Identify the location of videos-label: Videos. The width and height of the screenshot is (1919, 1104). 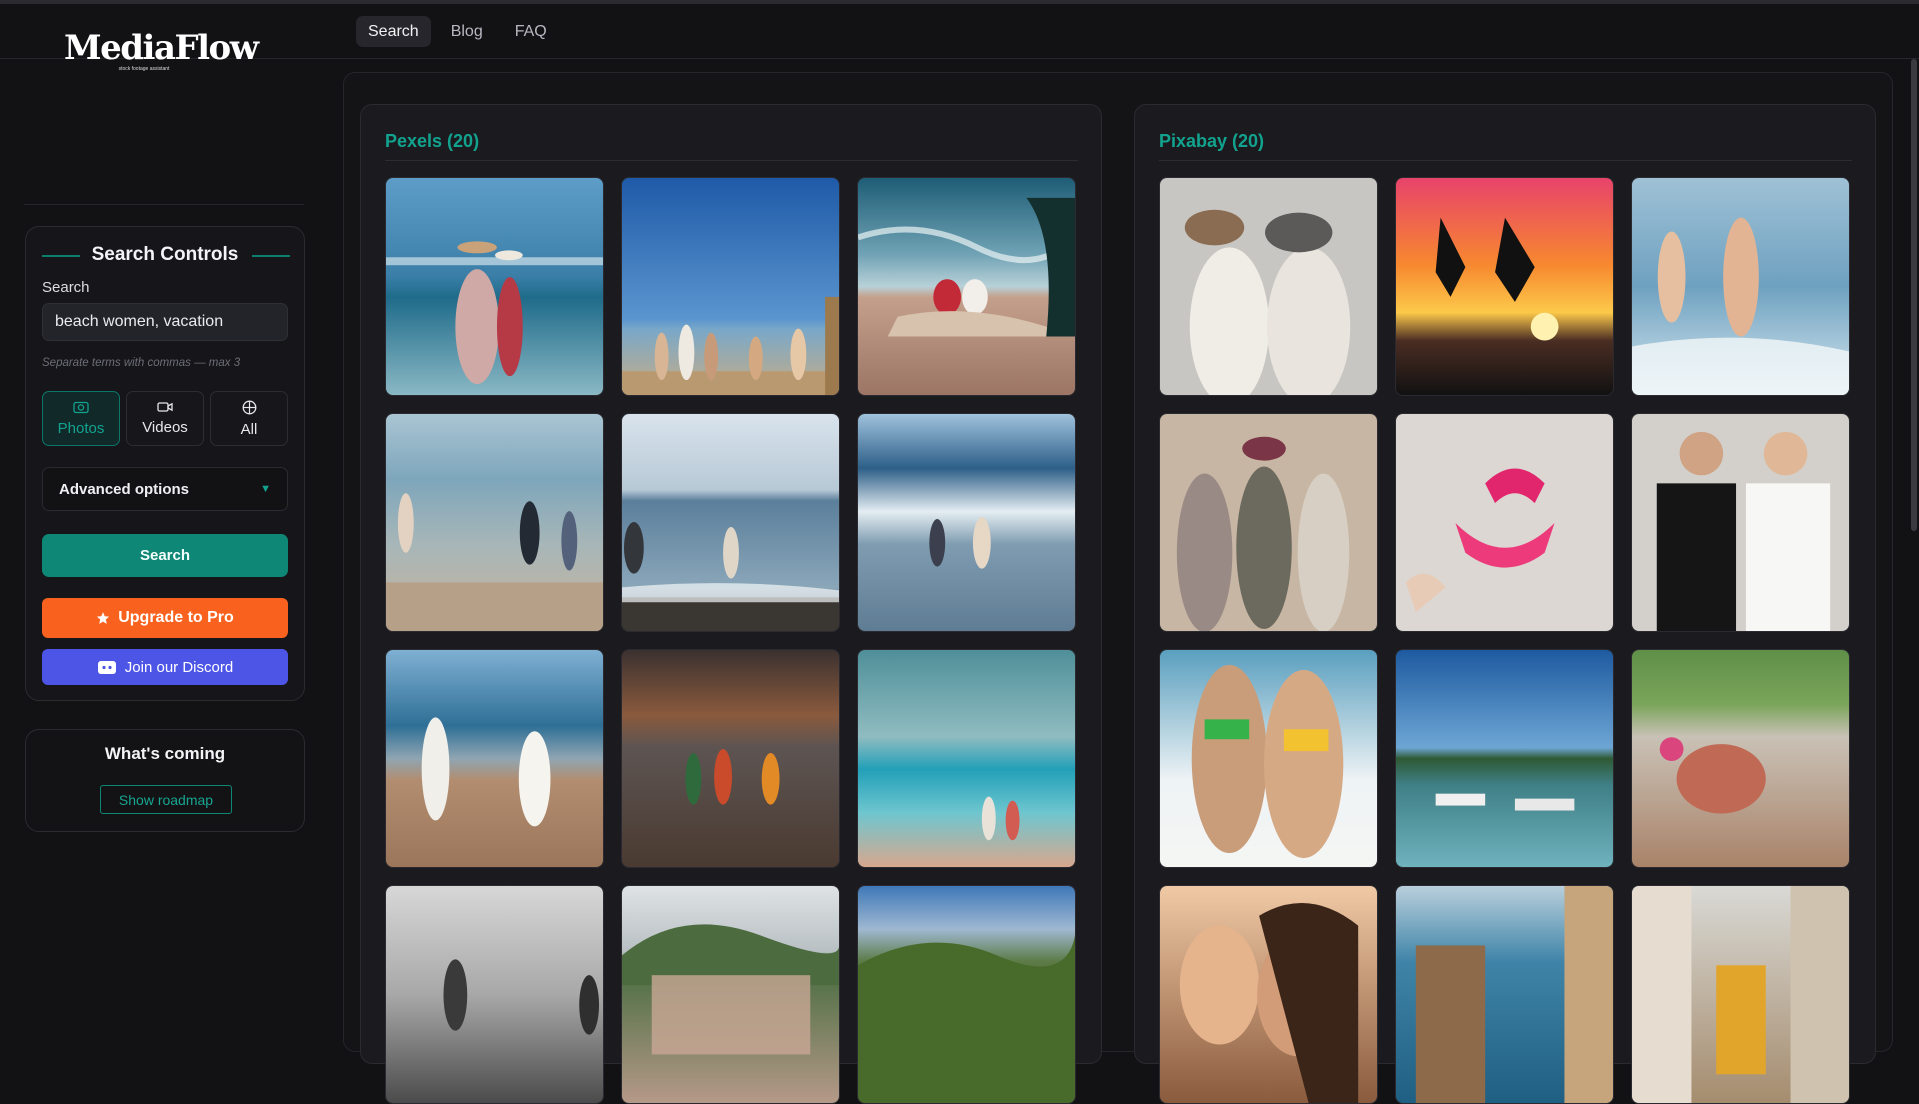
(165, 427).